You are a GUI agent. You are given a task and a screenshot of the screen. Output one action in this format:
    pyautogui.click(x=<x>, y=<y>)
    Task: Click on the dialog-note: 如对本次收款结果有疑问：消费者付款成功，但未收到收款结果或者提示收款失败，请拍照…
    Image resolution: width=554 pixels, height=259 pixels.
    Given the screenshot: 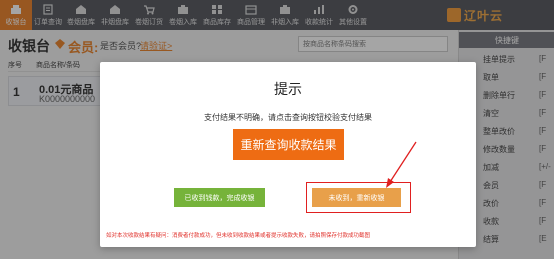 What is the action you would take?
    pyautogui.click(x=238, y=236)
    